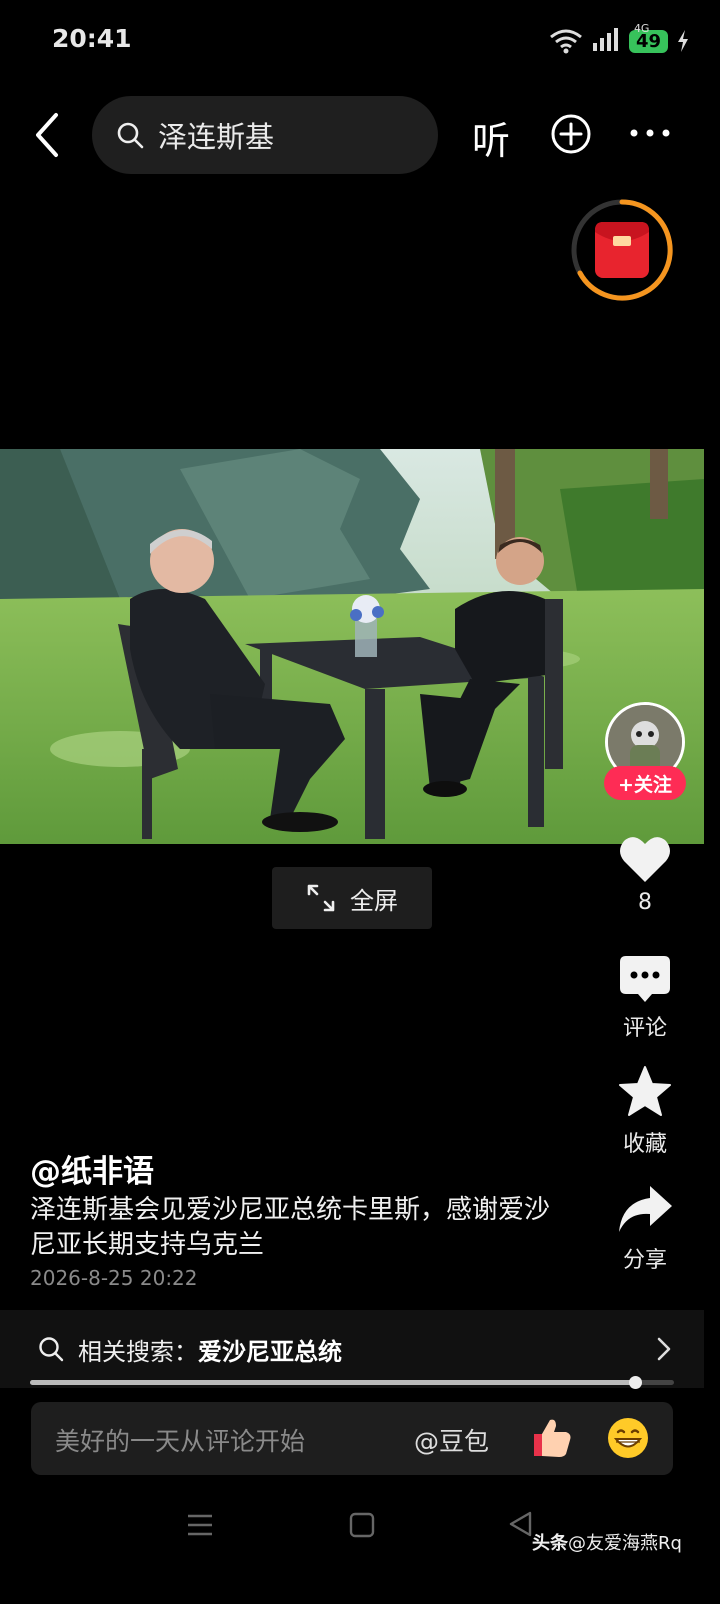 This screenshot has height=1604, width=720. What do you see at coordinates (520, 1524) in the screenshot?
I see `back-nav-icon` at bounding box center [520, 1524].